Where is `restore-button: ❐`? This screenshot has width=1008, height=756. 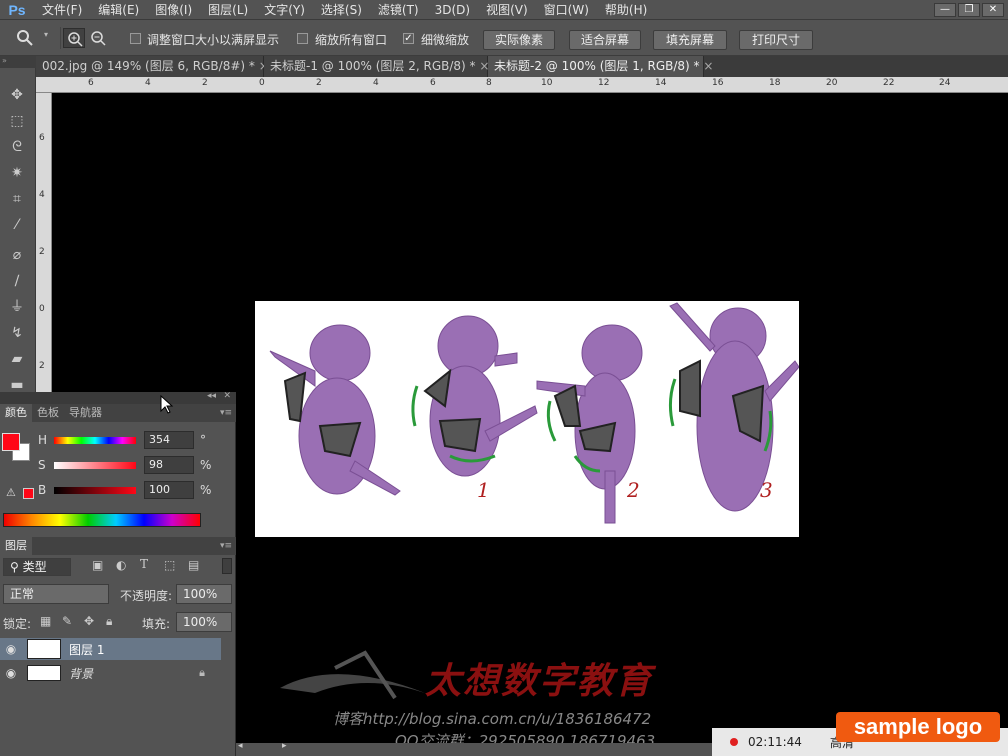
restore-button: ❐ is located at coordinates (969, 9).